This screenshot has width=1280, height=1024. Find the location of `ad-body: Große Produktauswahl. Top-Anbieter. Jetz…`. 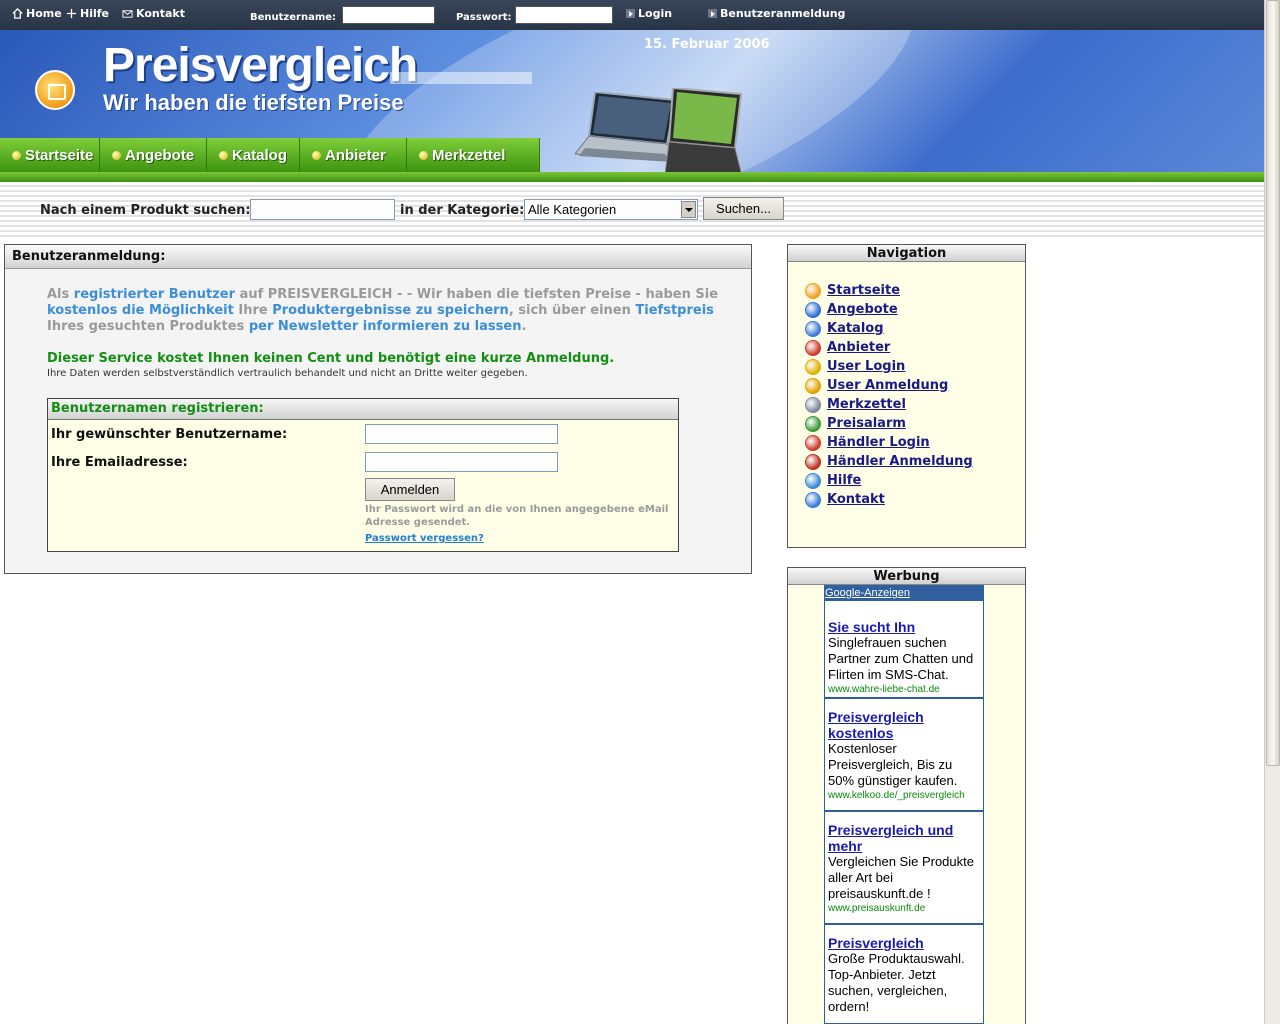

ad-body: Große Produktauswahl. Top-Anbieter. Jetz… is located at coordinates (896, 982).